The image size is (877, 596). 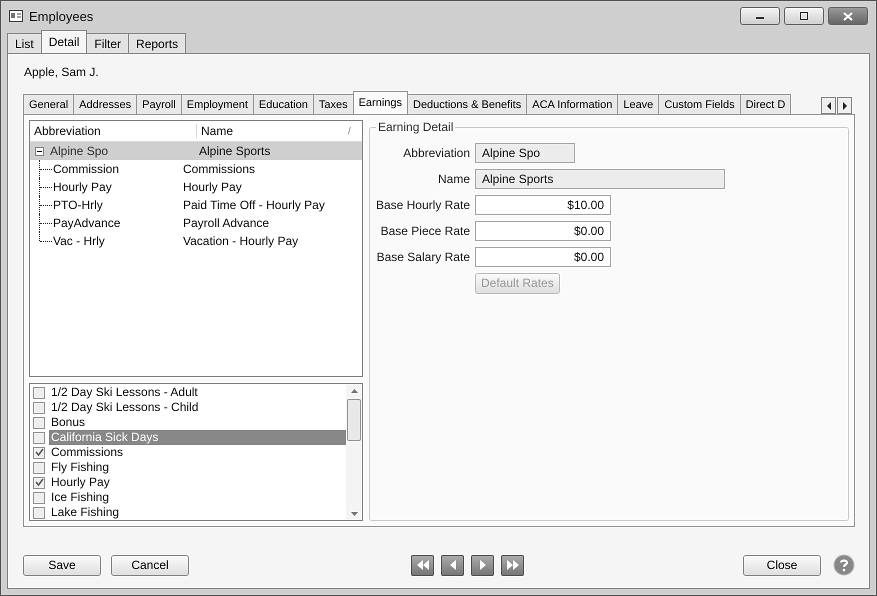 What do you see at coordinates (354, 452) in the screenshot?
I see `scrollbar` at bounding box center [354, 452].